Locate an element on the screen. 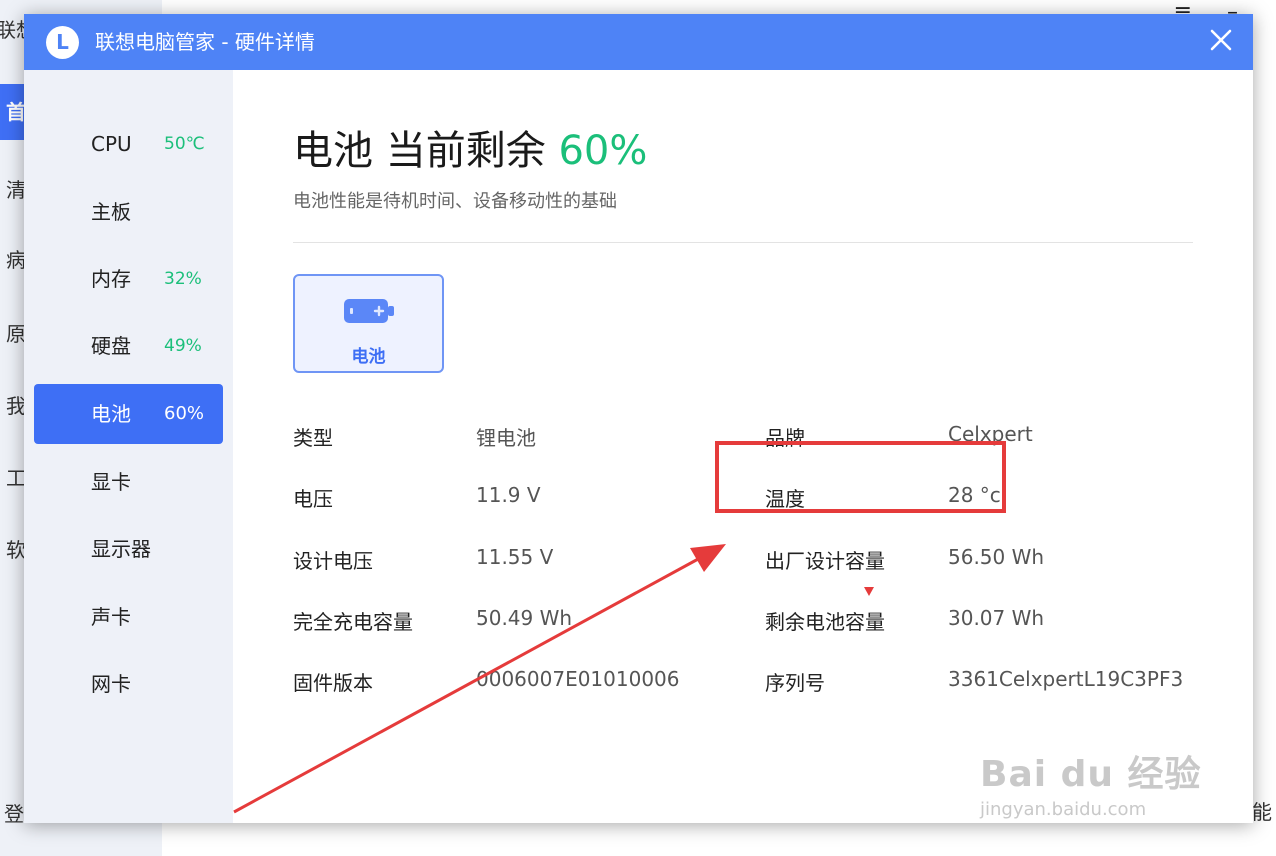 This screenshot has width=1276, height=856. watermark-url: jingyan.baidu.com is located at coordinates (1063, 809).